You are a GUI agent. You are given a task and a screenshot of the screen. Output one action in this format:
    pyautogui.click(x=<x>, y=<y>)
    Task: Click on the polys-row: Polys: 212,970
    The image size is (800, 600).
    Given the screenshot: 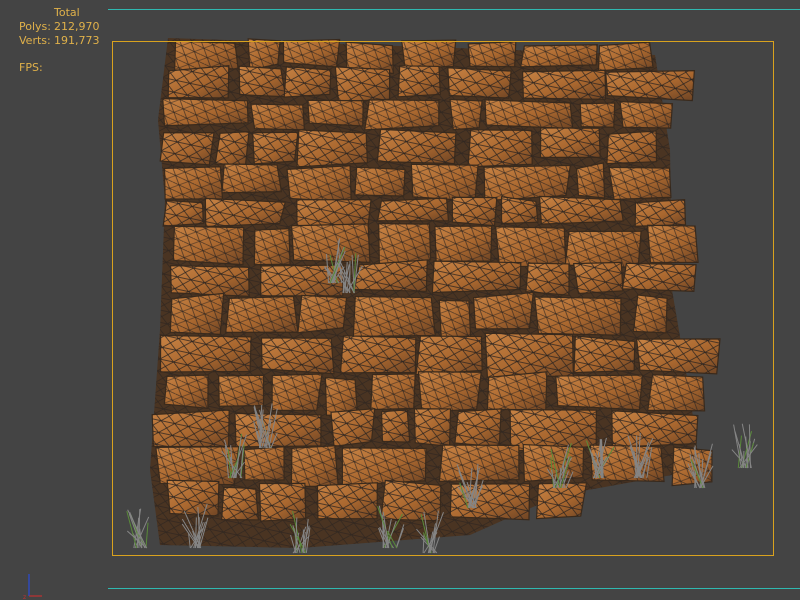 What is the action you would take?
    pyautogui.click(x=59, y=27)
    